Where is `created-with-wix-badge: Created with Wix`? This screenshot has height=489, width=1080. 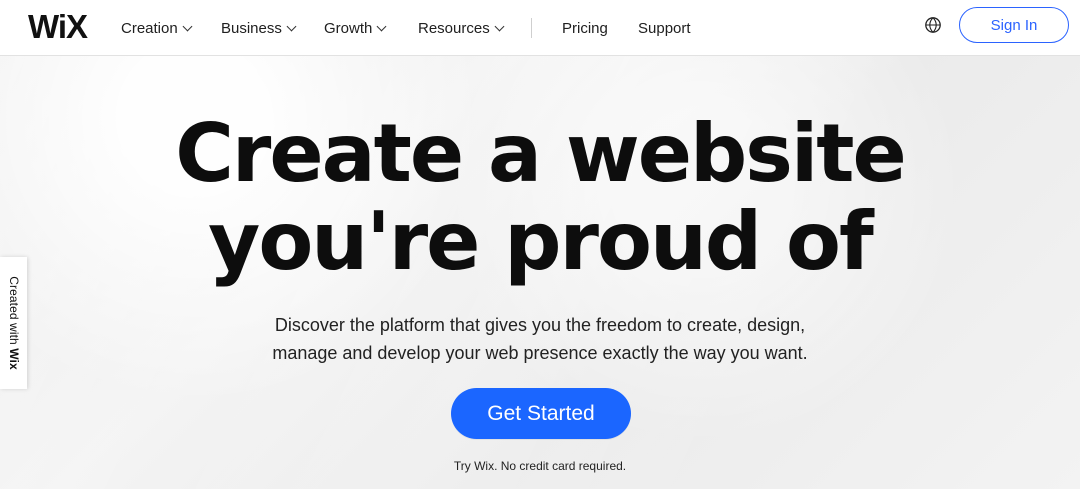 created-with-wix-badge: Created with Wix is located at coordinates (13, 323).